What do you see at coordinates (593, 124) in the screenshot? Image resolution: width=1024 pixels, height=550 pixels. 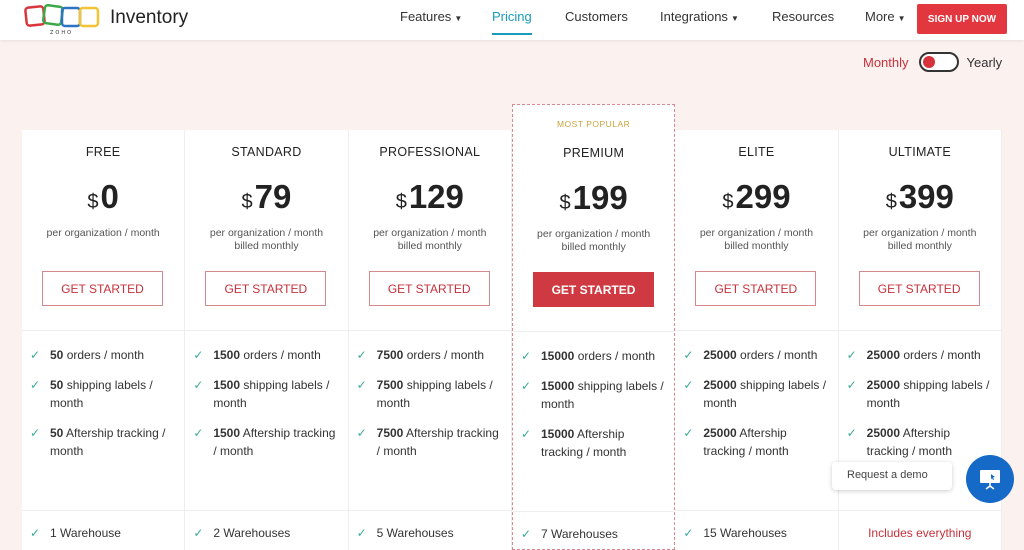 I see `most-popular-badge: MOST POPULAR` at bounding box center [593, 124].